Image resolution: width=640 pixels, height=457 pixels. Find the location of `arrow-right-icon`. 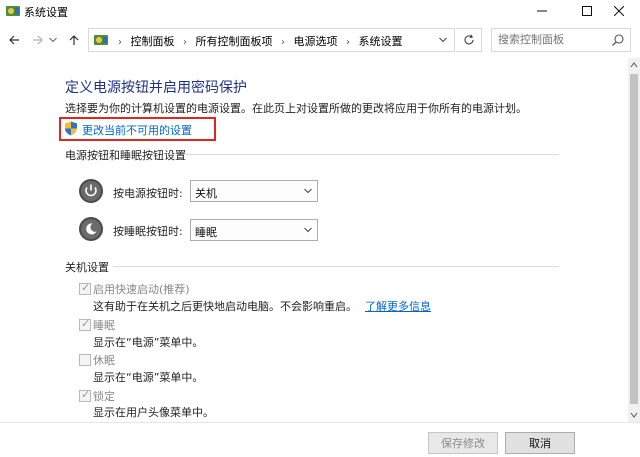

arrow-right-icon is located at coordinates (38, 40).